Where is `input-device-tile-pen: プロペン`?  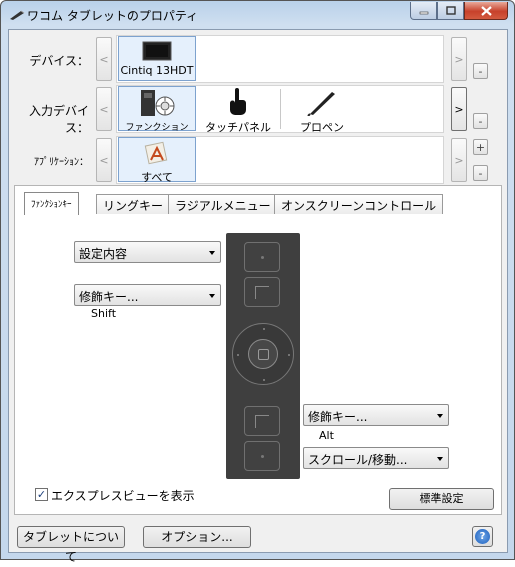 input-device-tile-pen: プロペン is located at coordinates (322, 110).